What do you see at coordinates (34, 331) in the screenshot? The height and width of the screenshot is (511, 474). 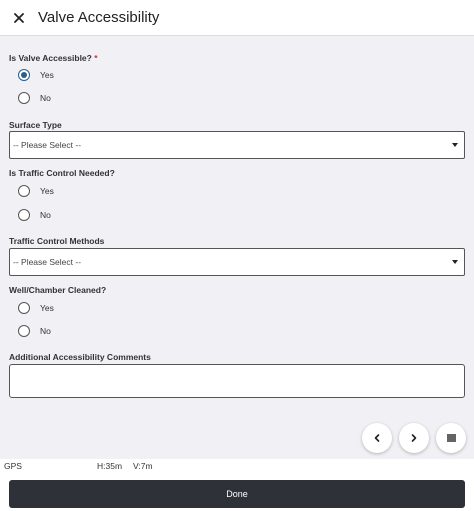 I see `well-chamber-no-option: No` at bounding box center [34, 331].